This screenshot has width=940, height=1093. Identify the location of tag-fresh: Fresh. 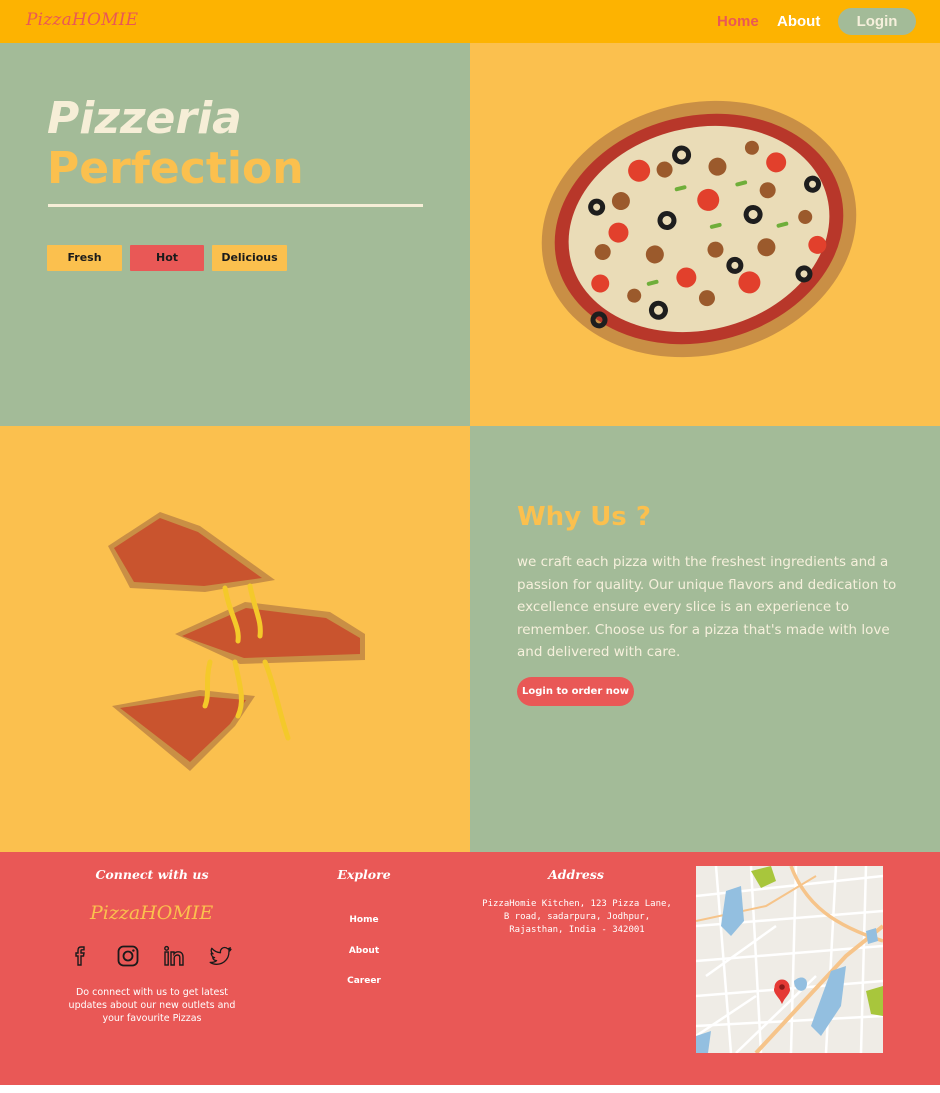
(84, 258).